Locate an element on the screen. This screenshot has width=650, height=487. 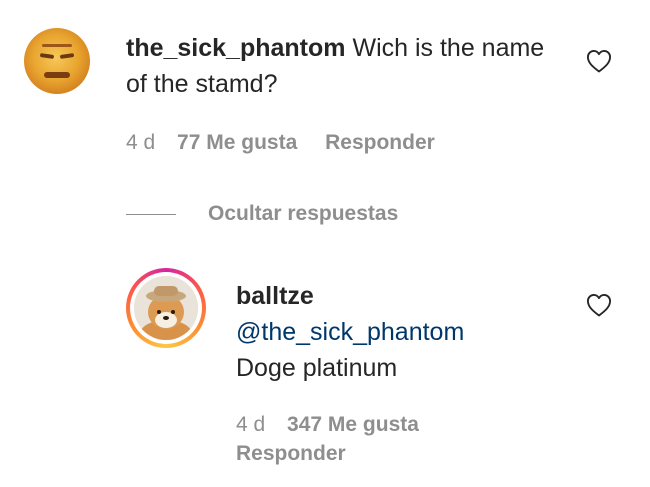
reply-mention: @the_sick_phantom is located at coordinates (401, 332).